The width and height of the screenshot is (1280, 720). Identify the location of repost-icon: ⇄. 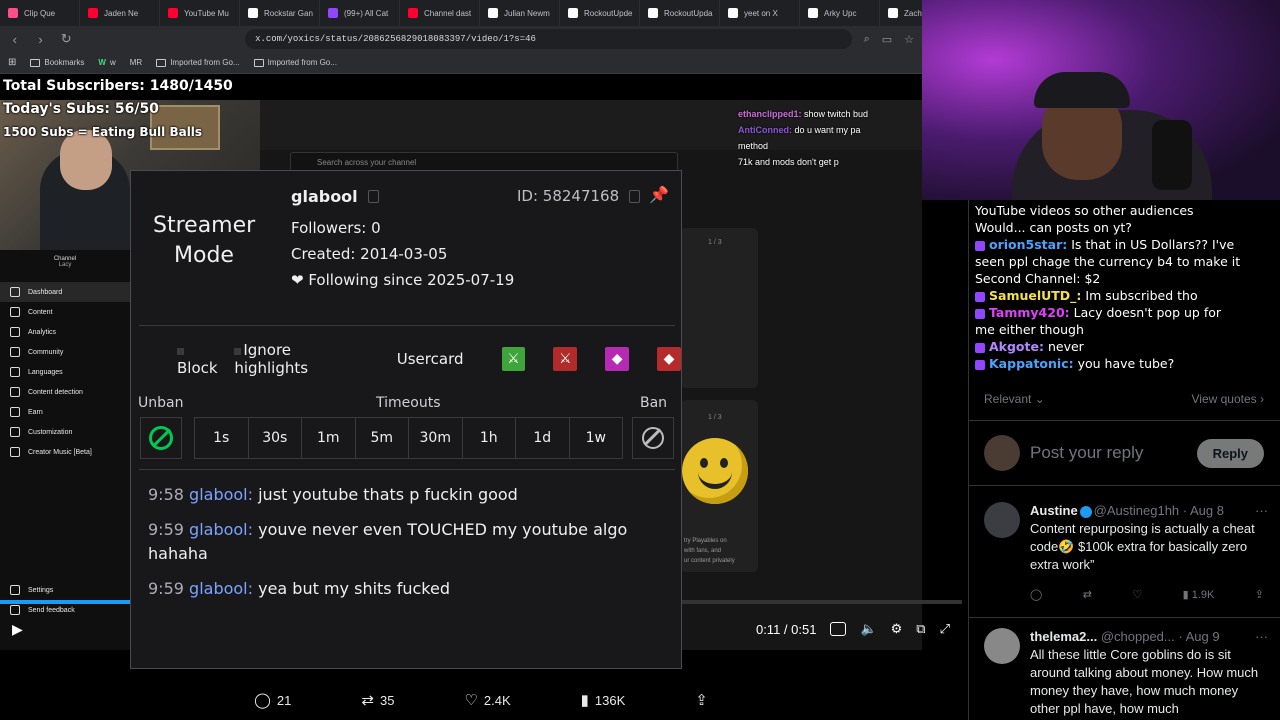
(1087, 595).